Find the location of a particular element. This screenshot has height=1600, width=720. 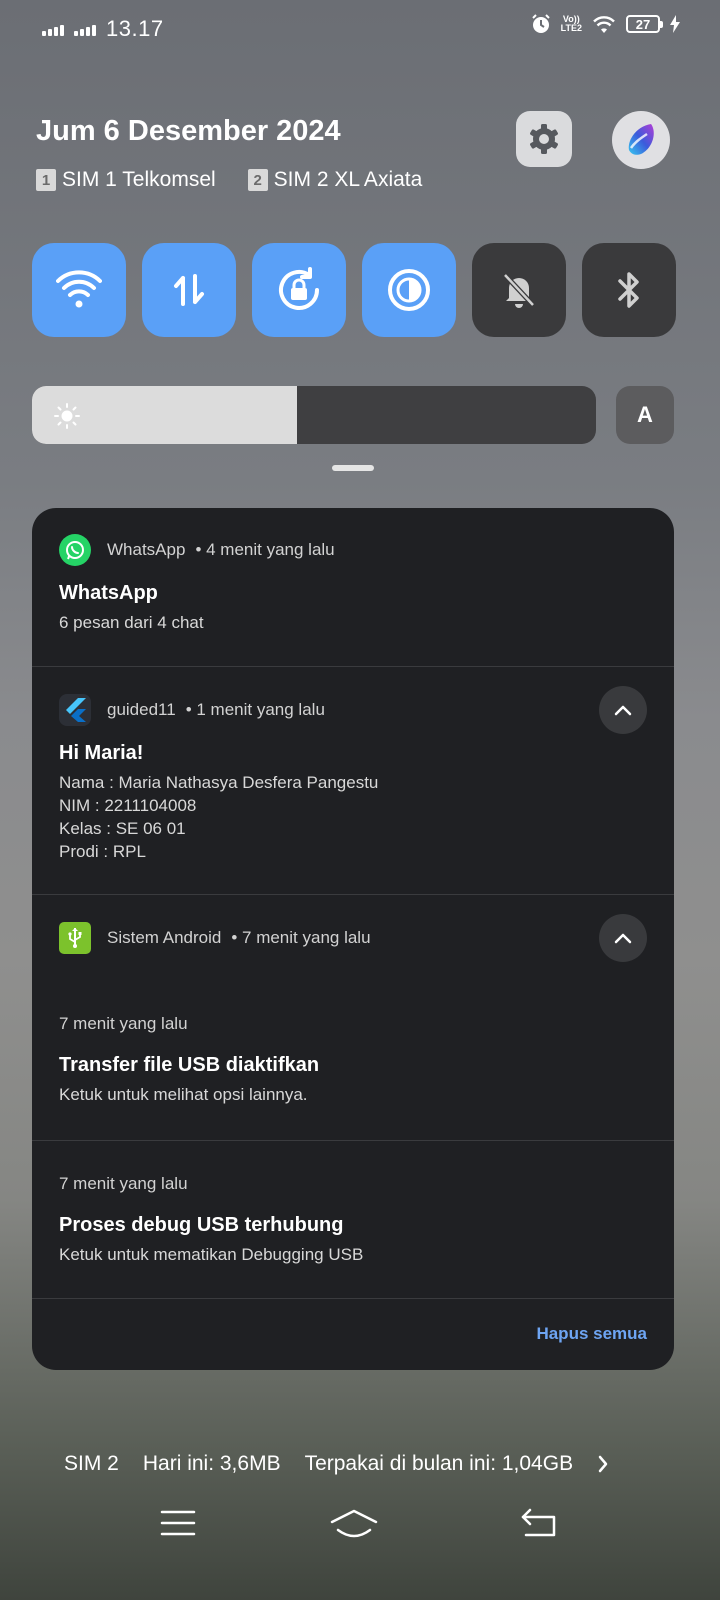

sim2-info: 2 SIM 2 XL Axiata is located at coordinates (335, 180).